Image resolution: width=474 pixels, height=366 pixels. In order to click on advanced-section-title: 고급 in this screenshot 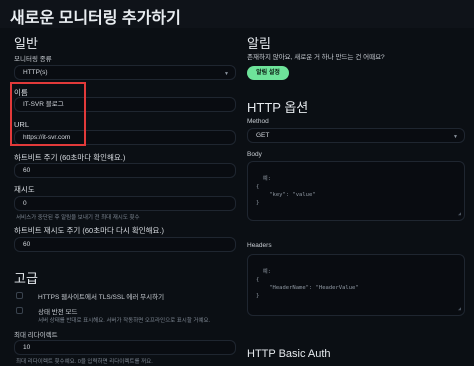, I will do `click(26, 278)`.